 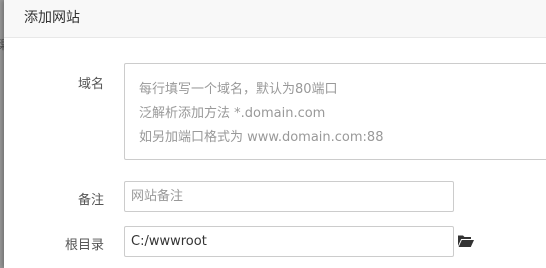 What do you see at coordinates (84, 245) in the screenshot?
I see `root-dir-label: 根目录` at bounding box center [84, 245].